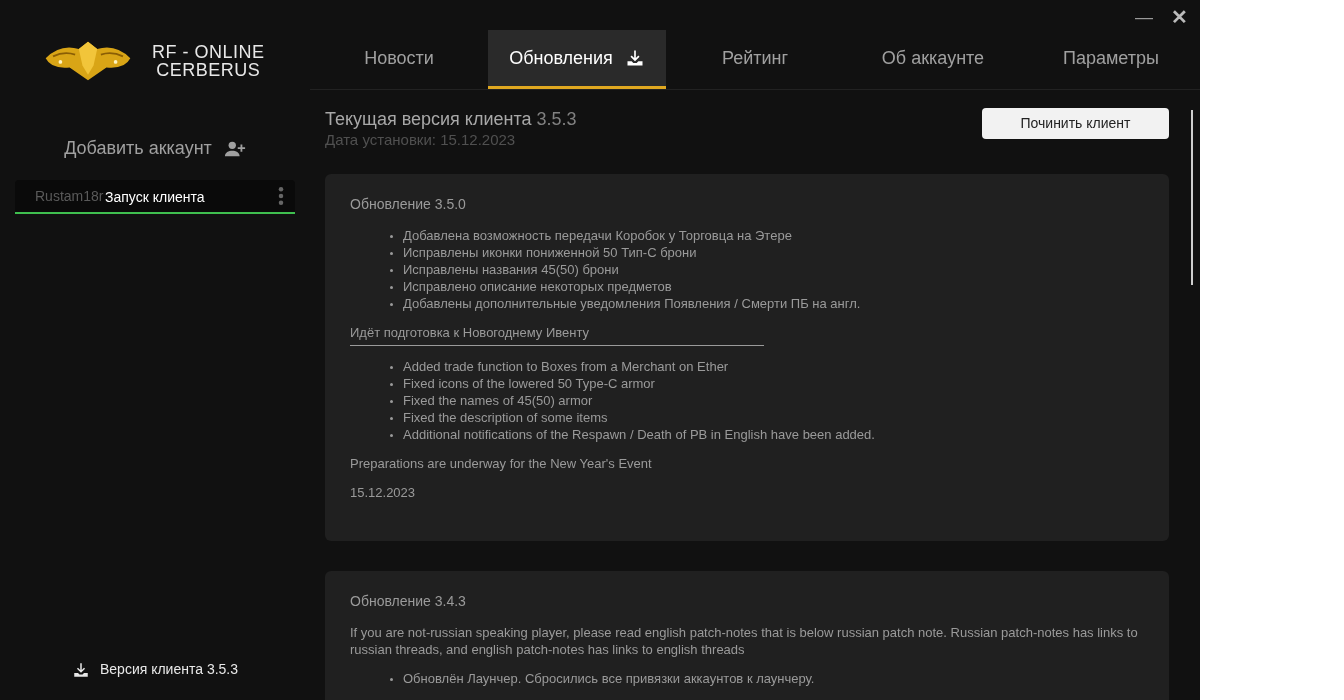  What do you see at coordinates (550, 252) in the screenshot?
I see `update-item: Исправлены иконки пониженной 50 Тип-С брони` at bounding box center [550, 252].